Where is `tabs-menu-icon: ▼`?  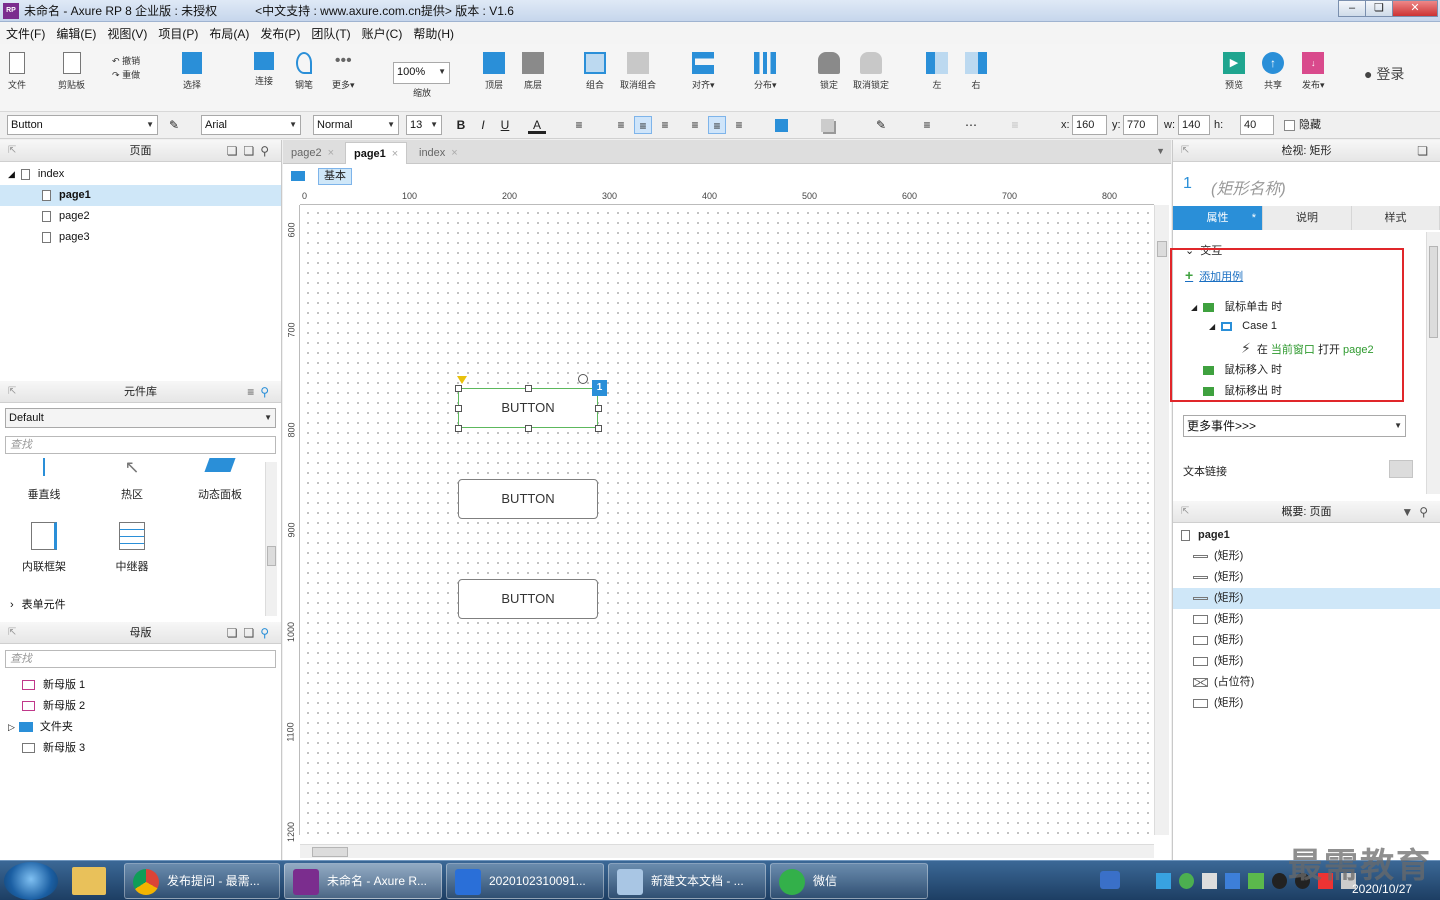
tabs-menu-icon: ▼ is located at coordinates (1160, 151).